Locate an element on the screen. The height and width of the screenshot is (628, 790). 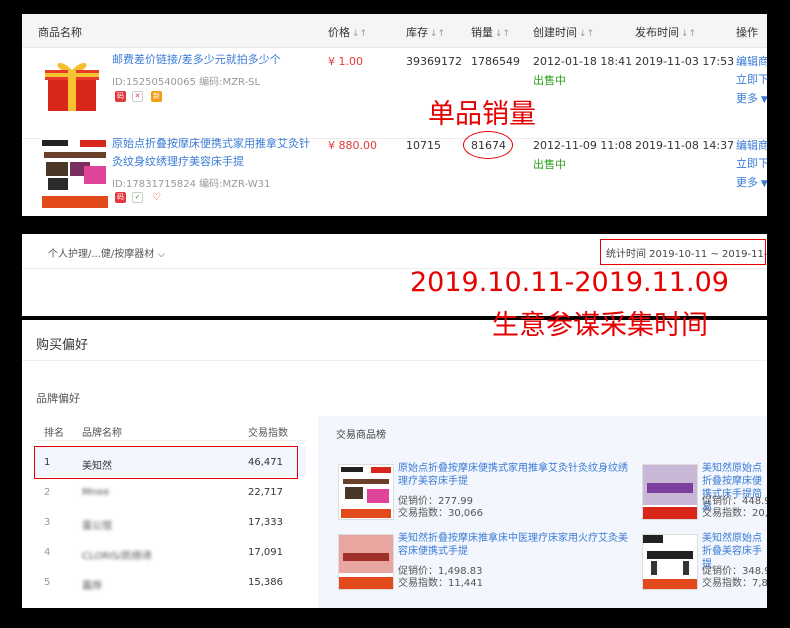
product-title-link: 美知然折叠按摩床推拿床中医理疗床家用火疗艾灸美容床便携式手提 is located at coordinates (513, 545).